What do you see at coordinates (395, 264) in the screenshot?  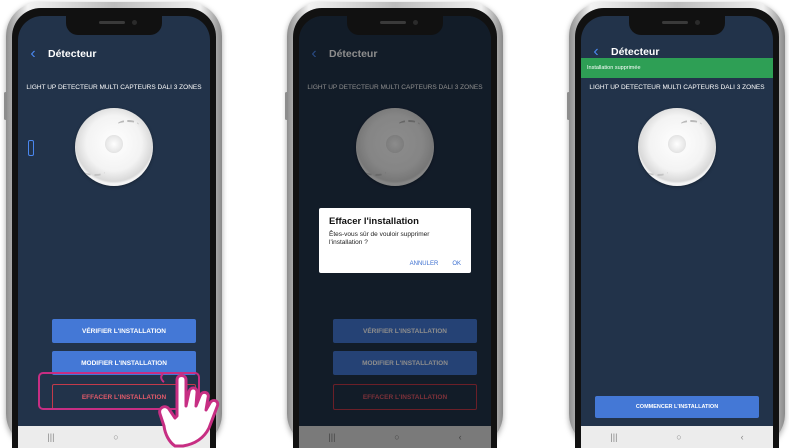 I see `dialog-actions: ANNULER OK` at bounding box center [395, 264].